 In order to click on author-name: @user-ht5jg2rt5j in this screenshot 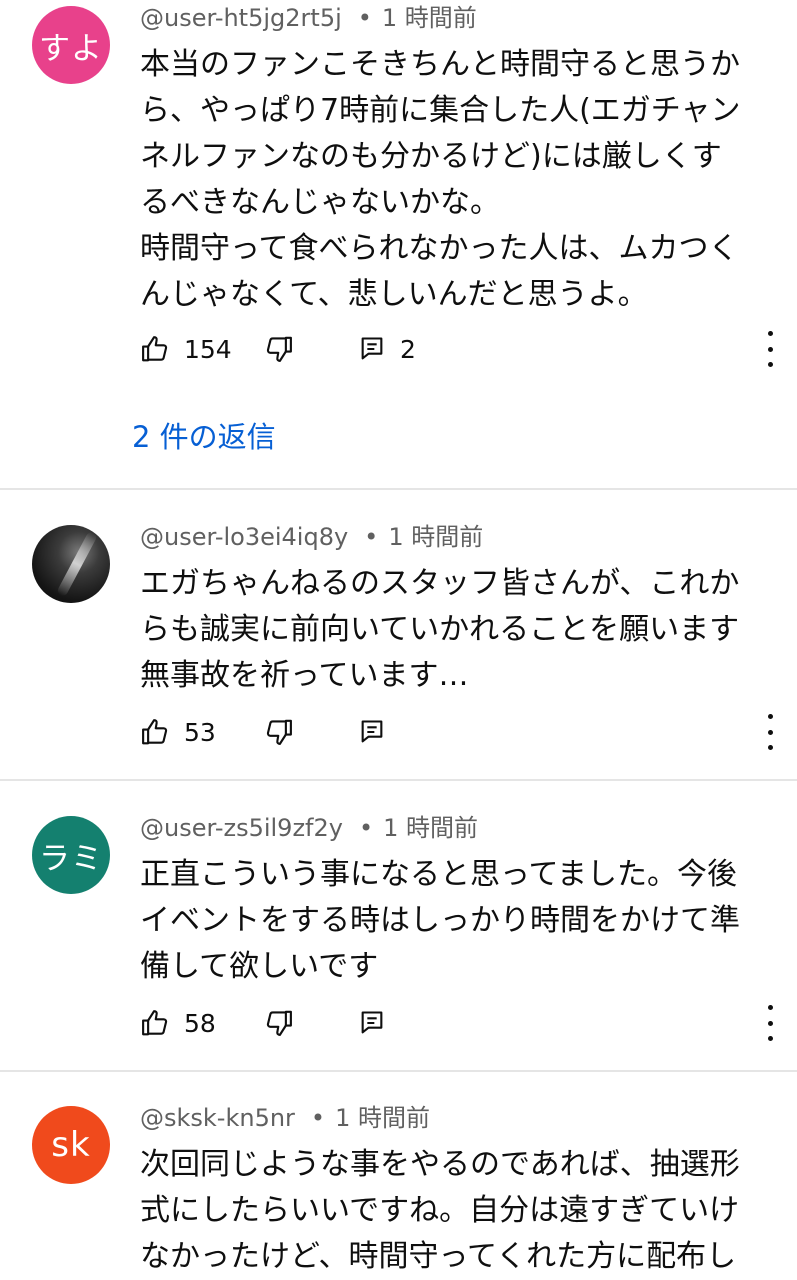, I will do `click(241, 18)`.